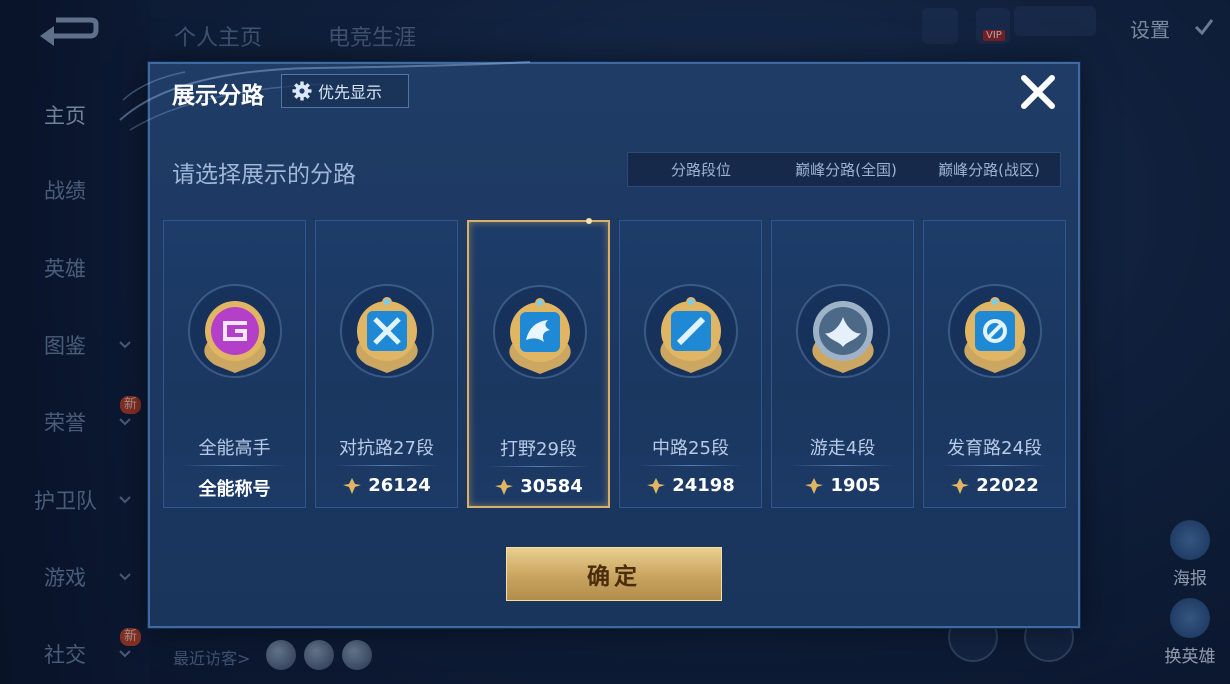 The width and height of the screenshot is (1230, 684). Describe the element at coordinates (540, 332) in the screenshot. I see `jungle-emblem-icon` at that location.